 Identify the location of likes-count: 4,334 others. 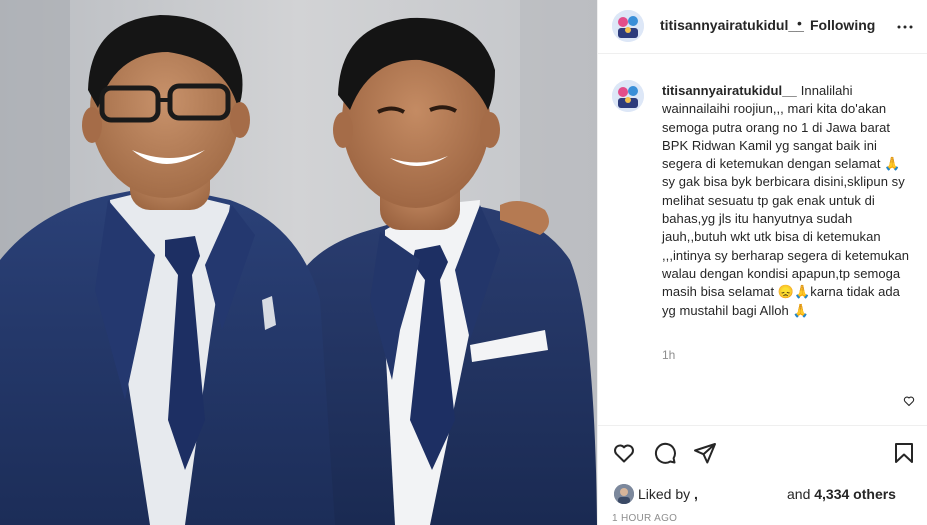
(855, 494).